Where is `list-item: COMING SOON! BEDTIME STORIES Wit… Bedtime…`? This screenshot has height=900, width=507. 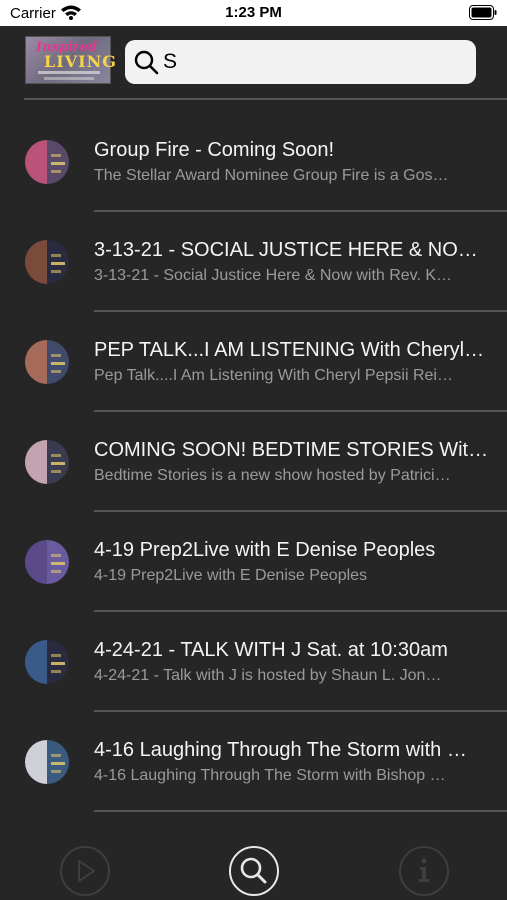 list-item: COMING SOON! BEDTIME STORIES Wit… Bedtime… is located at coordinates (253, 462).